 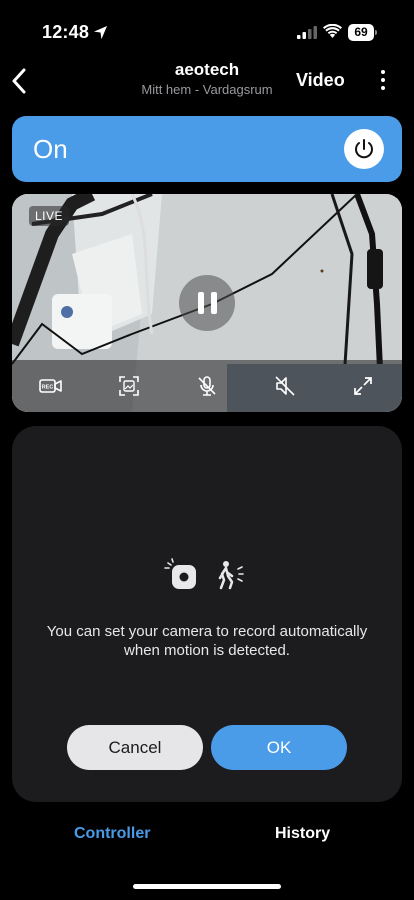 What do you see at coordinates (332, 31) in the screenshot?
I see `wifi-icon` at bounding box center [332, 31].